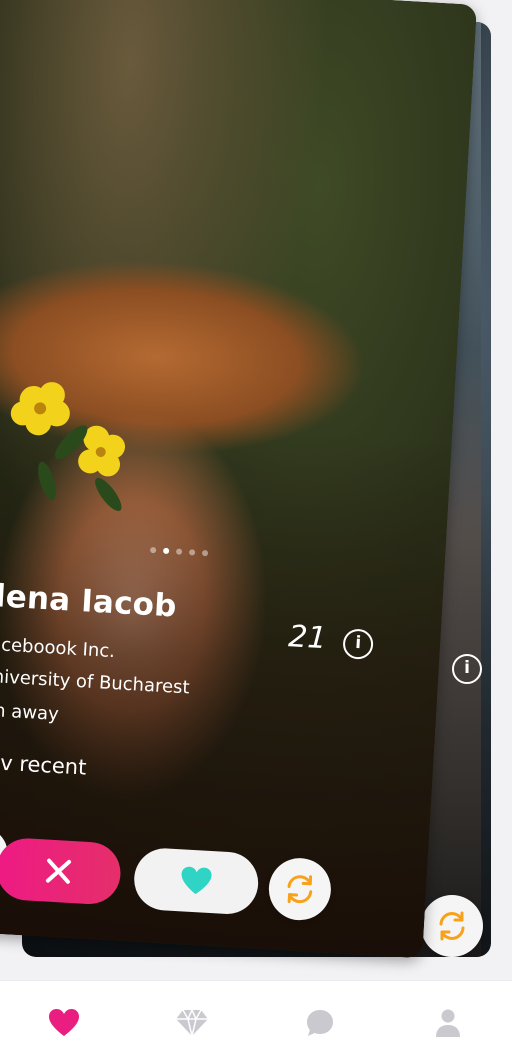 This screenshot has width=512, height=1064. I want to click on chat-icon, so click(320, 1022).